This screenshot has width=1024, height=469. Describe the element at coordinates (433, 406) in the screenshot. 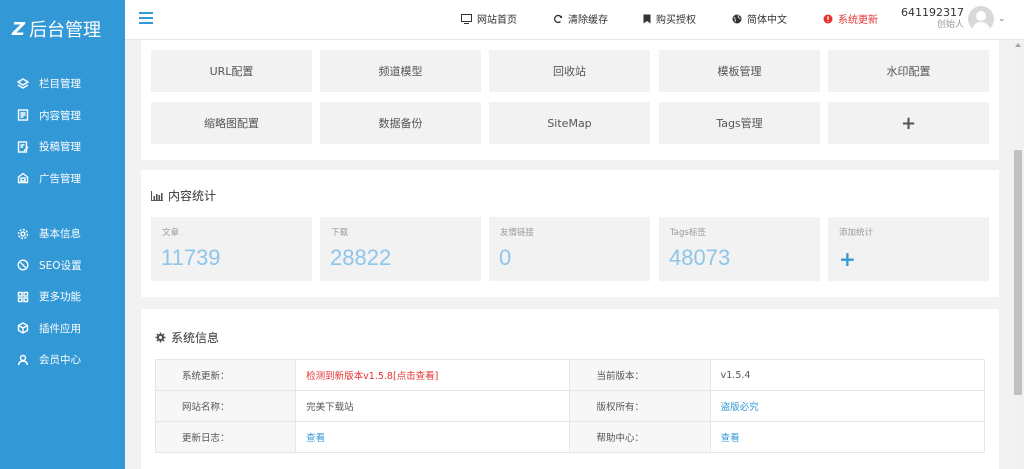

I see `info-value: 完美下载站` at that location.